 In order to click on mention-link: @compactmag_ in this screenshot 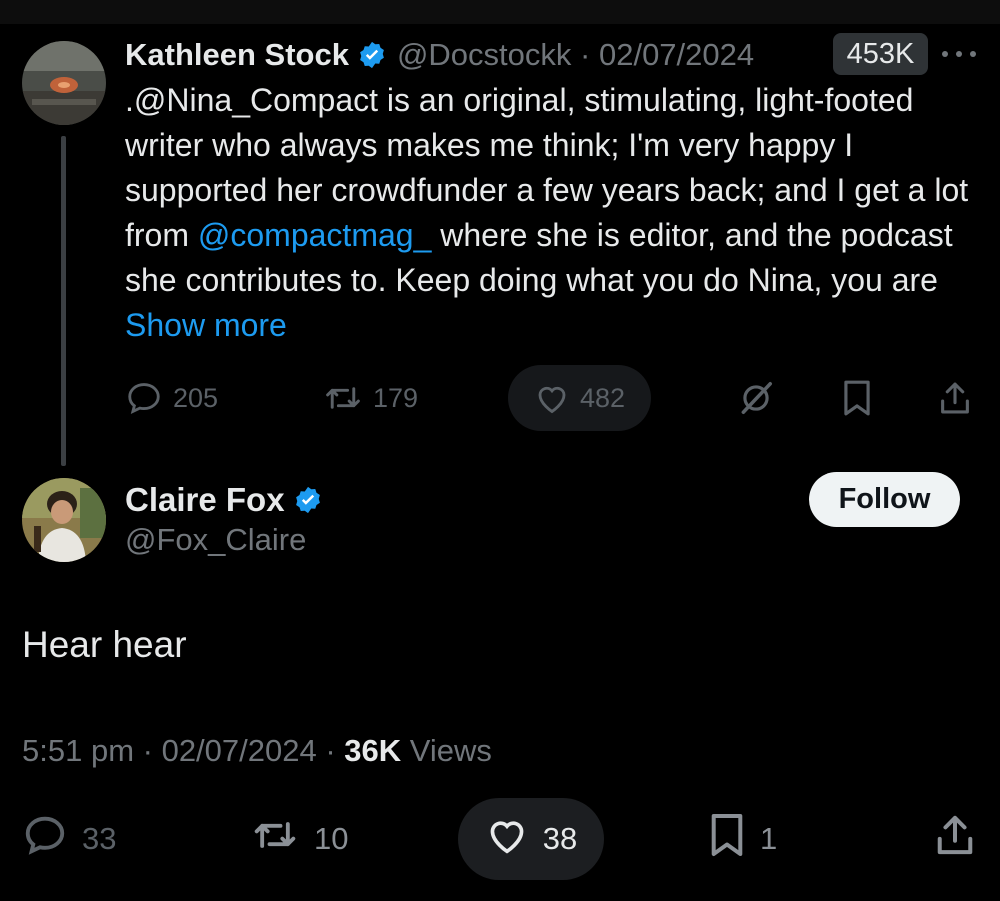, I will do `click(314, 235)`.